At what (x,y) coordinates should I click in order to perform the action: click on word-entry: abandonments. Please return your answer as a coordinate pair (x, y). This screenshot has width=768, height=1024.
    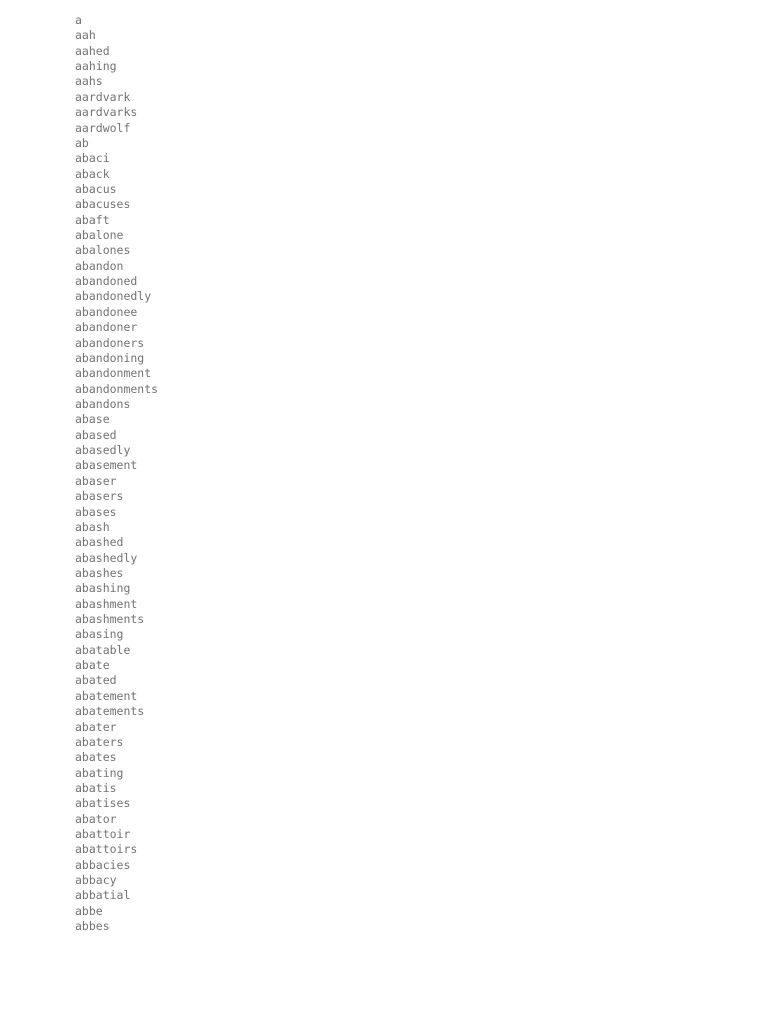
    Looking at the image, I should click on (117, 388).